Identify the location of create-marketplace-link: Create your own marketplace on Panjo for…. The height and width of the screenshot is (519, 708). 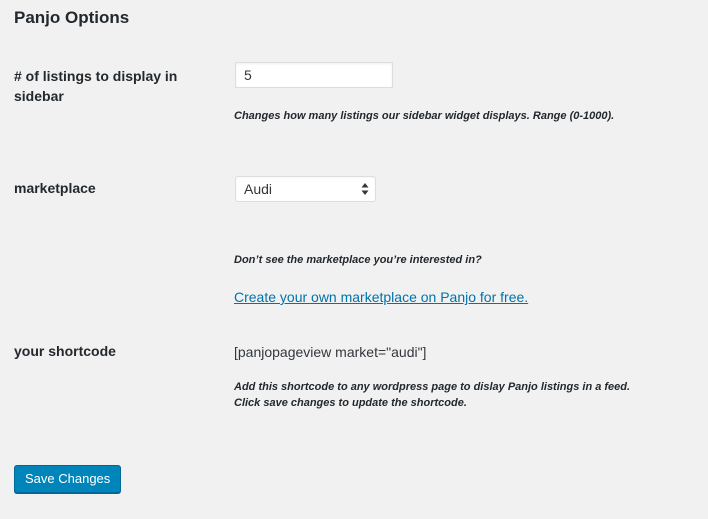
(381, 297).